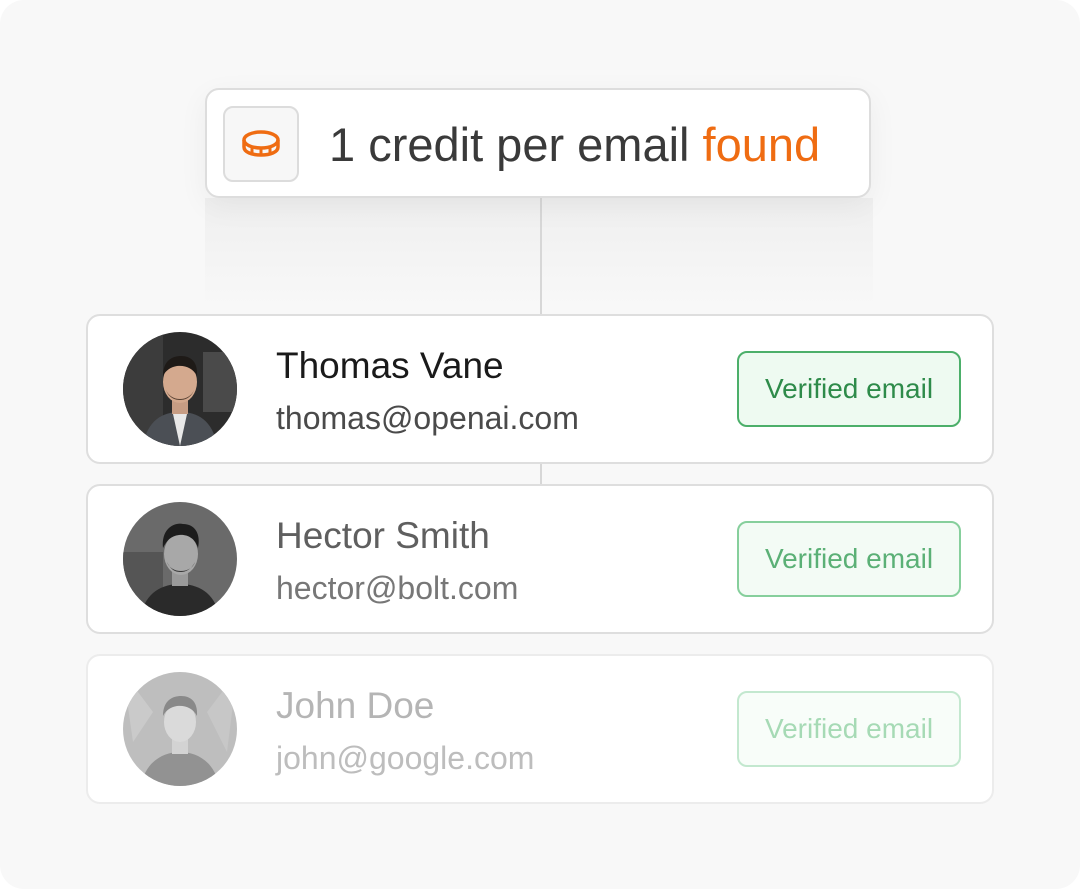  Describe the element at coordinates (397, 588) in the screenshot. I see `contact-email: hector@bolt.com` at that location.